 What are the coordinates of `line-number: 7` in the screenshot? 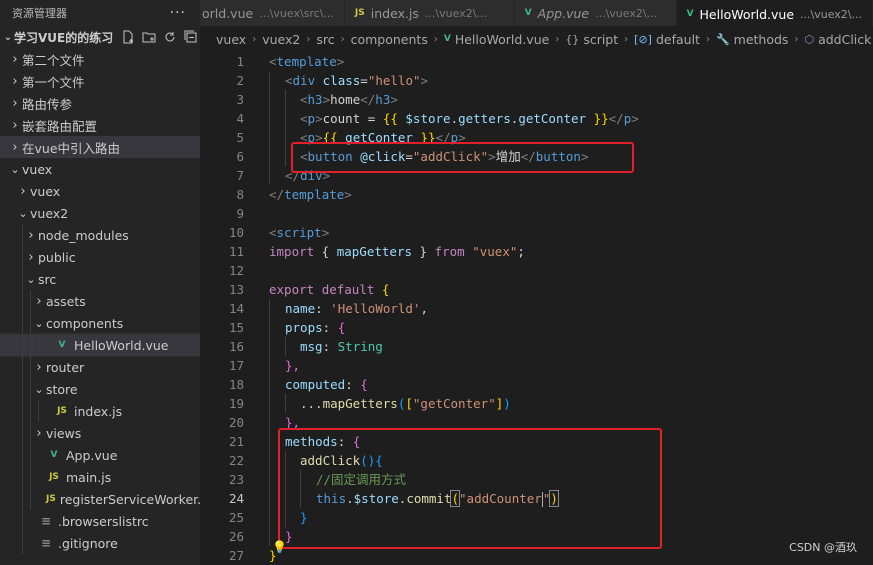 It's located at (240, 175).